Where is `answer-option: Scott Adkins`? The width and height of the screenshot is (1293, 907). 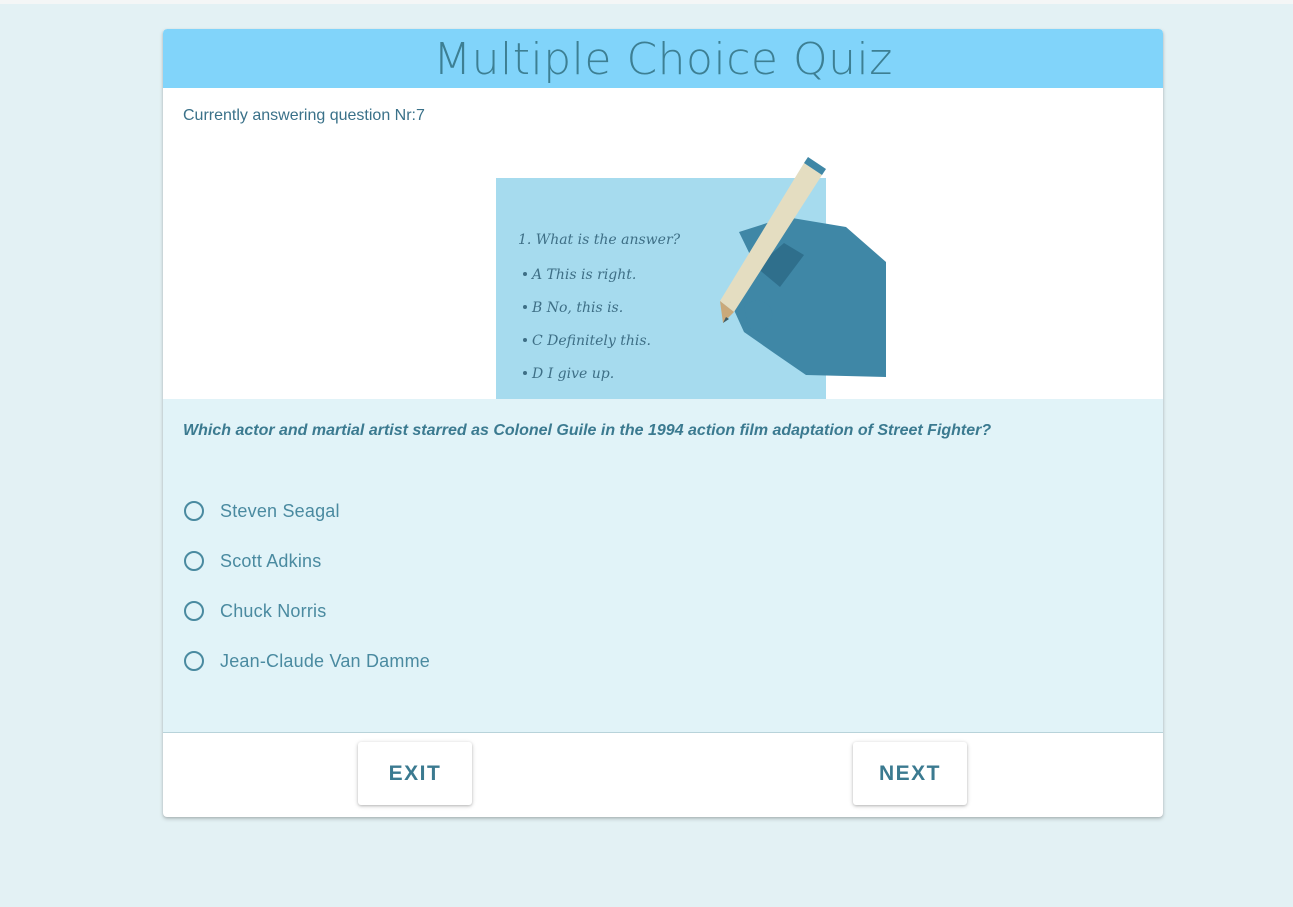 answer-option: Scott Adkins is located at coordinates (307, 561).